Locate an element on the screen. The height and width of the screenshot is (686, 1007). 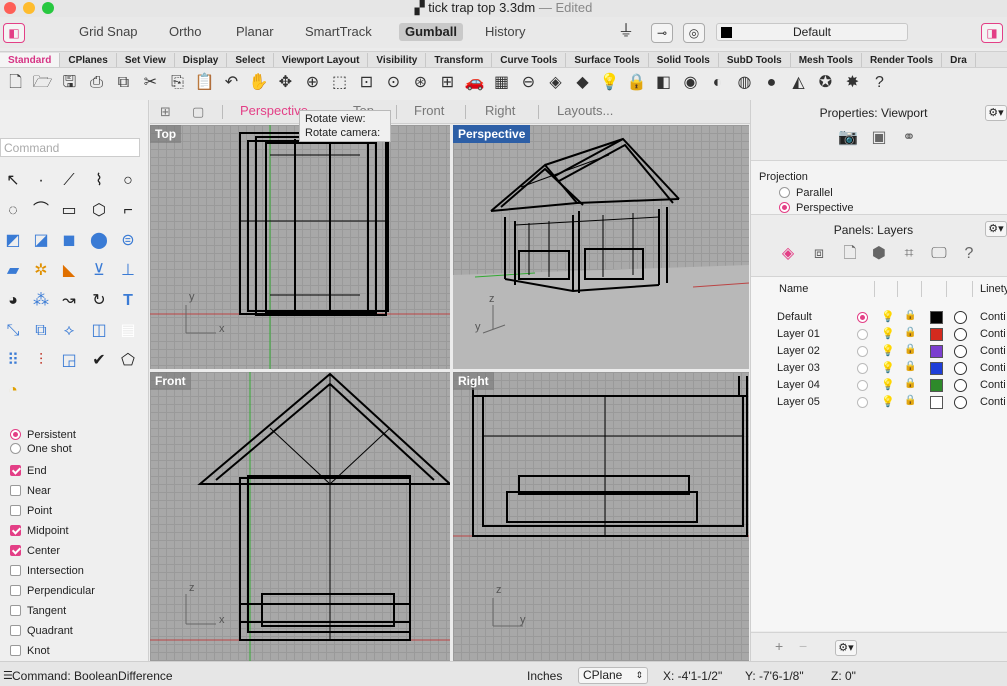
shade-icon: ◈ is located at coordinates (555, 83).